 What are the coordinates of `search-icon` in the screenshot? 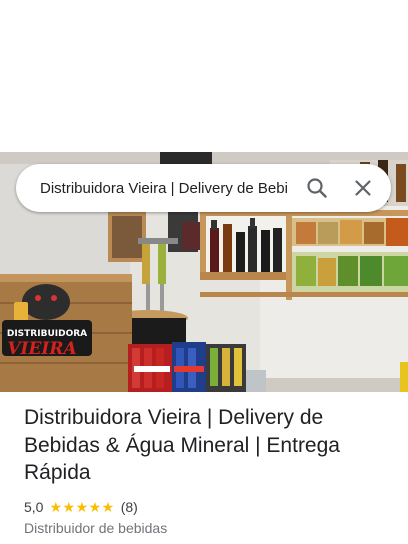 It's located at (317, 188).